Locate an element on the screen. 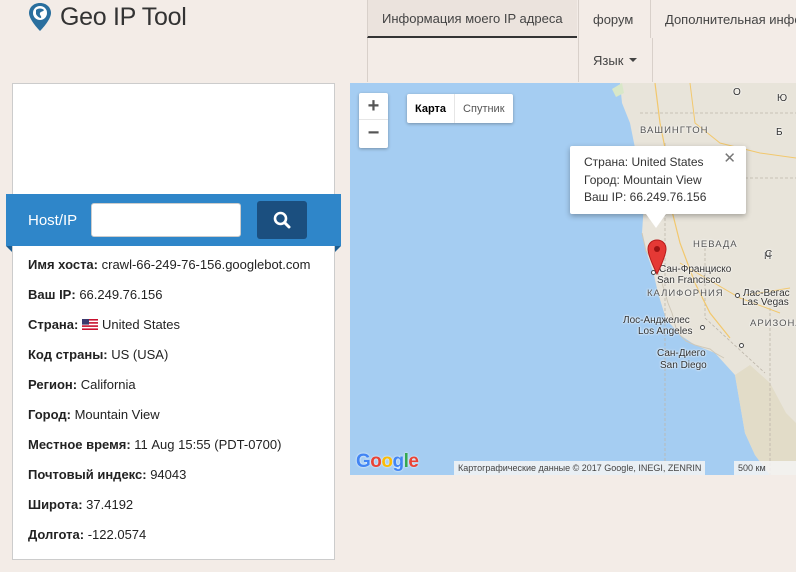  zoom-controls: + − is located at coordinates (373, 120).